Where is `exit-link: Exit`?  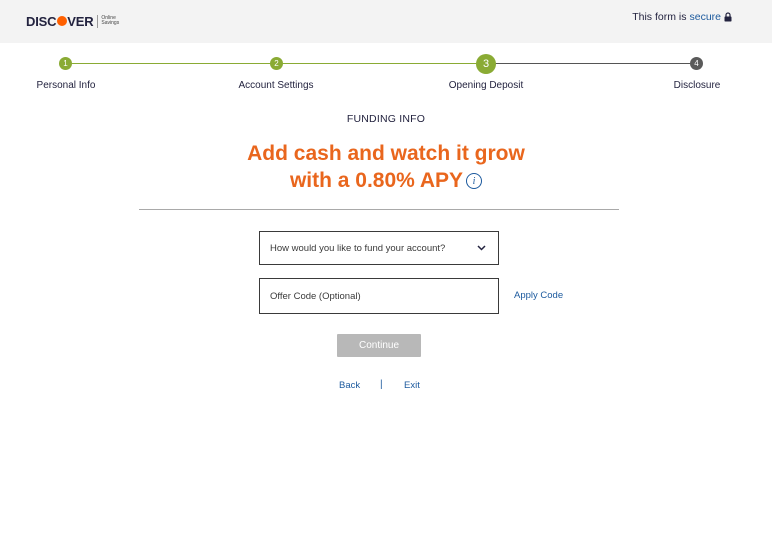 exit-link: Exit is located at coordinates (412, 385).